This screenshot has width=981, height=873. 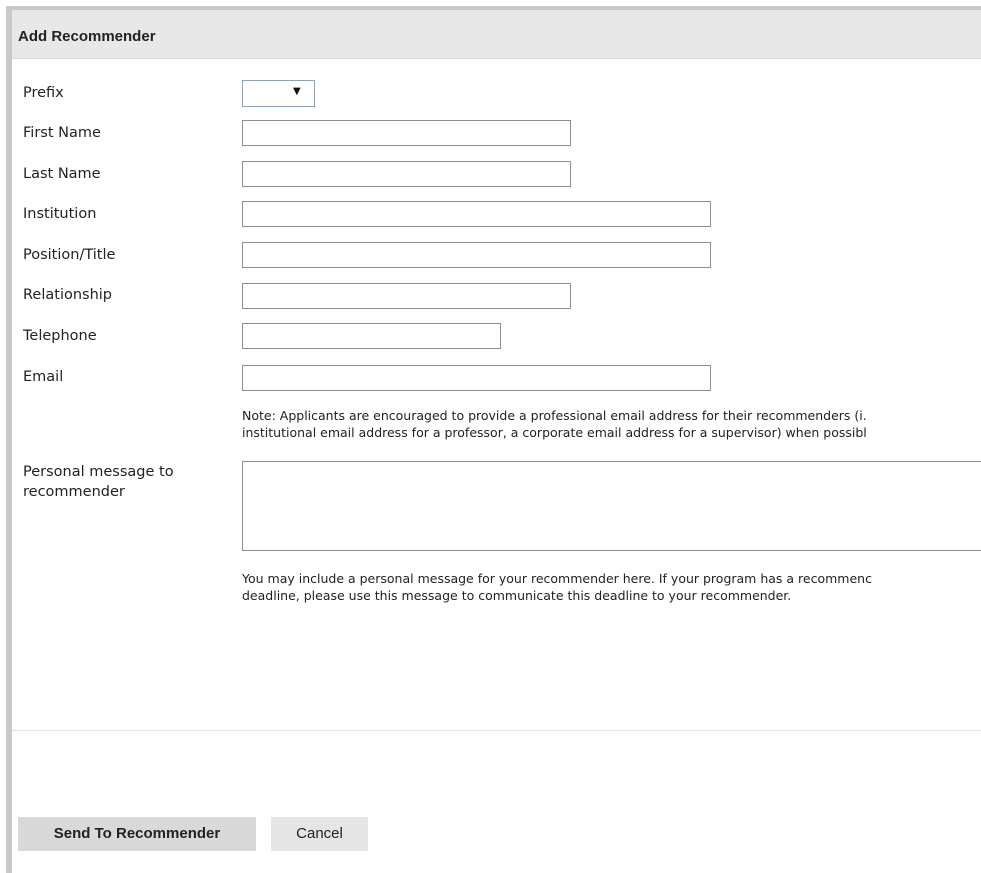 What do you see at coordinates (496, 34) in the screenshot?
I see `dialog-header: Add Recommender` at bounding box center [496, 34].